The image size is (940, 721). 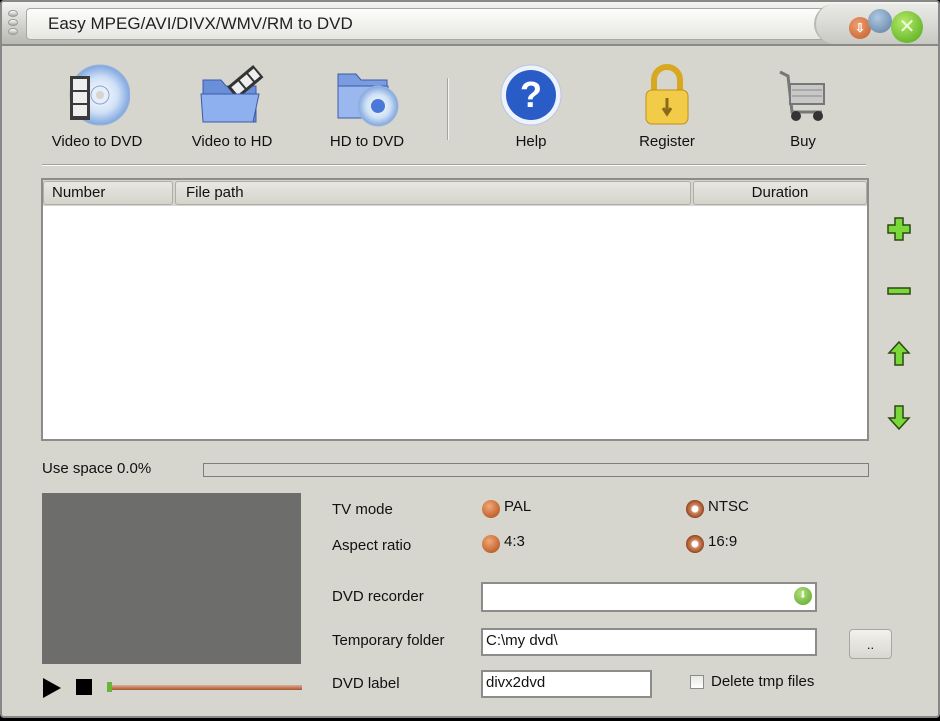 What do you see at coordinates (723, 541) in the screenshot?
I see `radio-16-9-label: 16:9` at bounding box center [723, 541].